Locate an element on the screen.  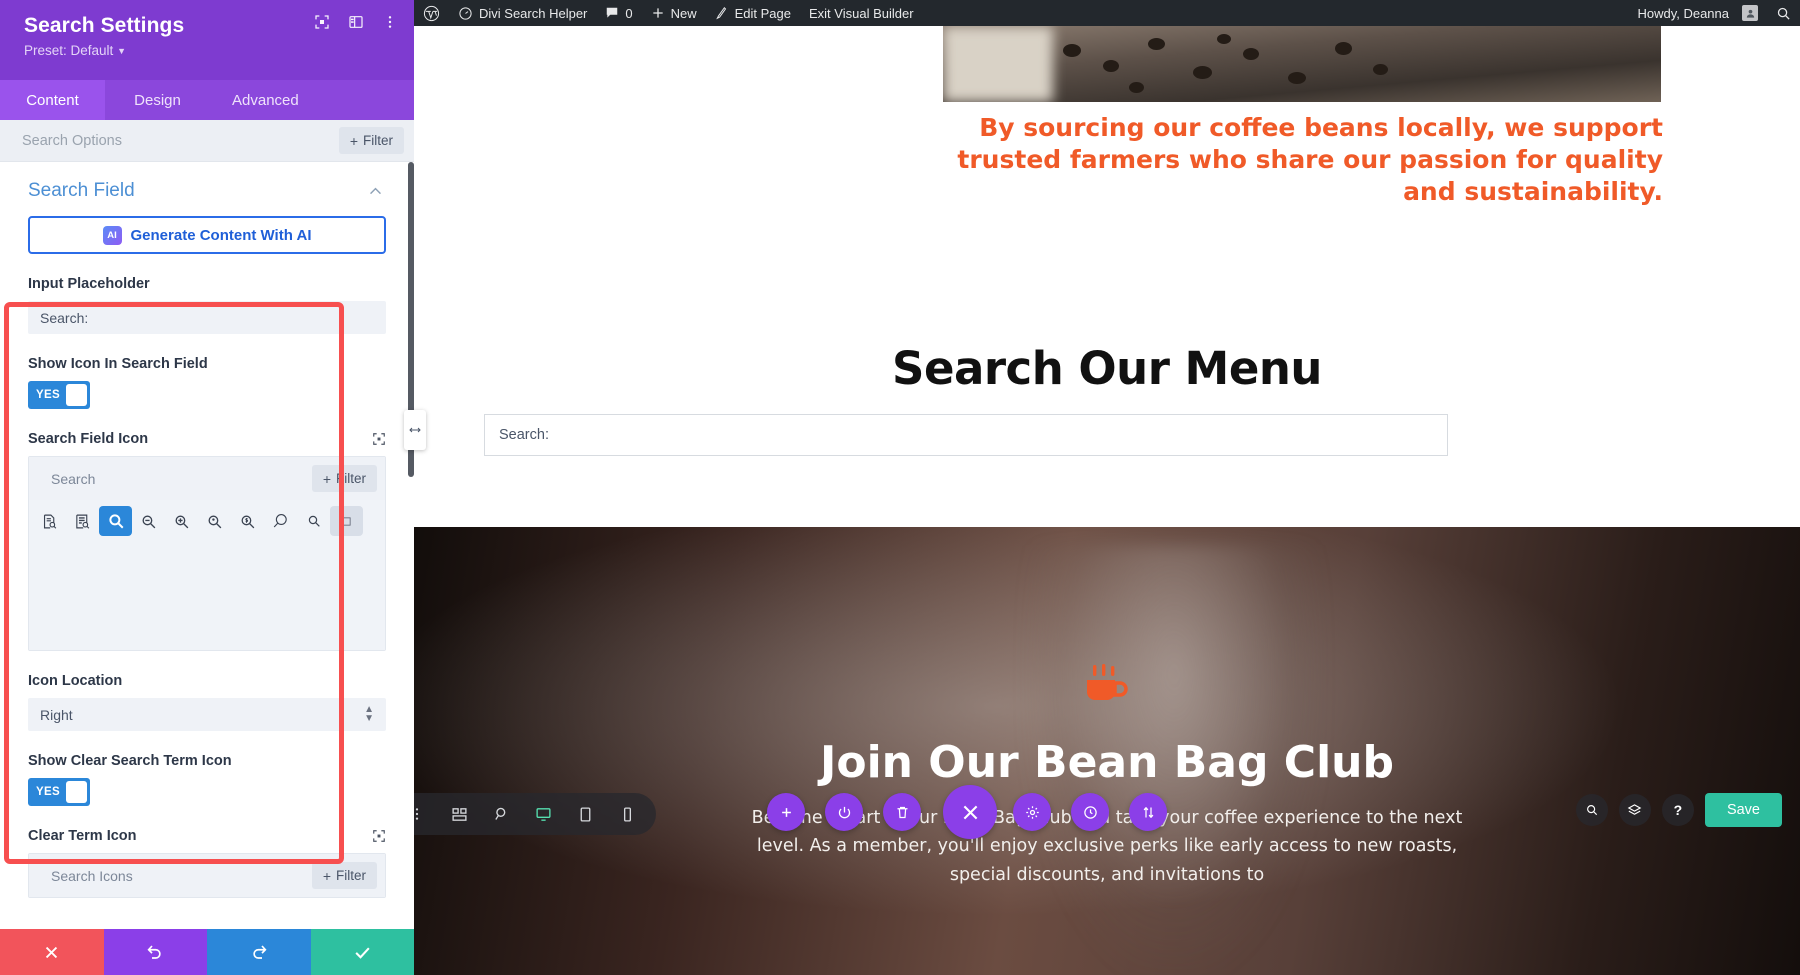
document-search-icon is located at coordinates (49, 521).